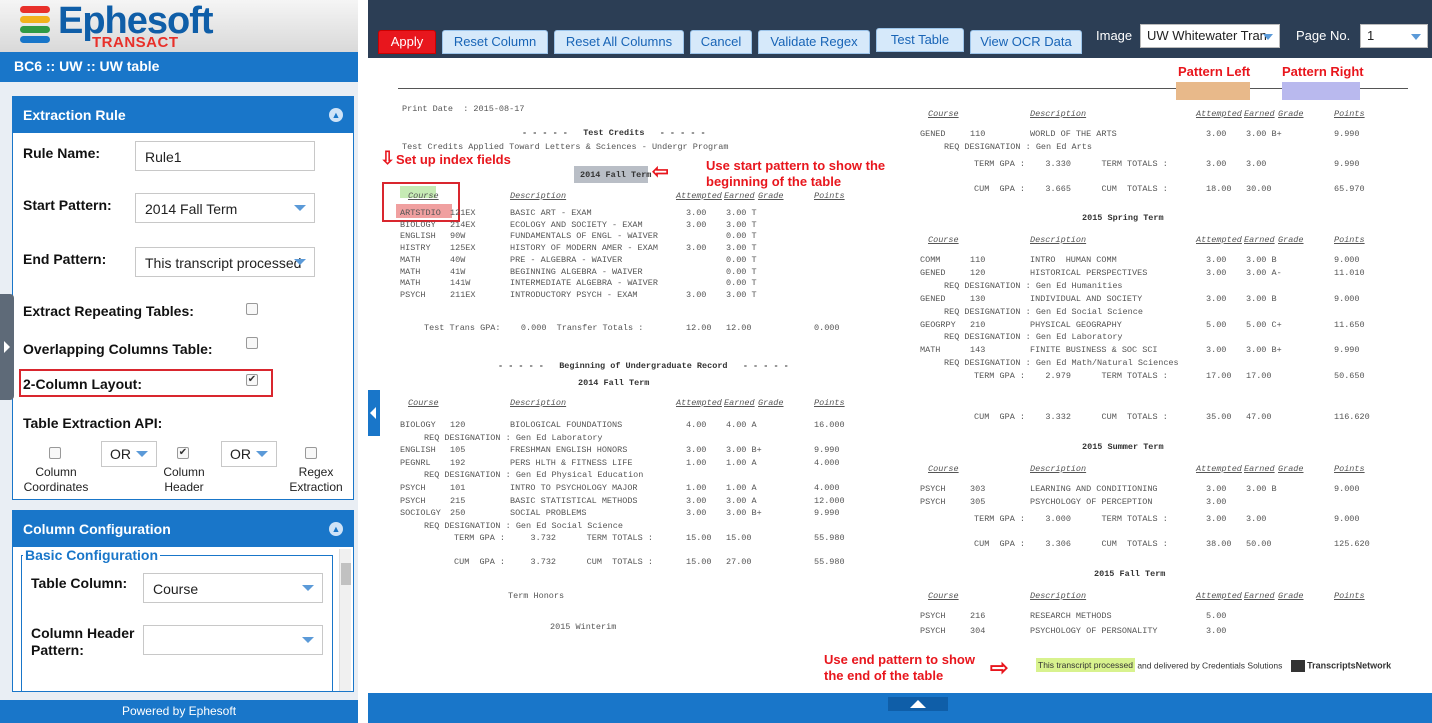  Describe the element at coordinates (252, 380) in the screenshot. I see `two-column-checkbox: ✔` at that location.